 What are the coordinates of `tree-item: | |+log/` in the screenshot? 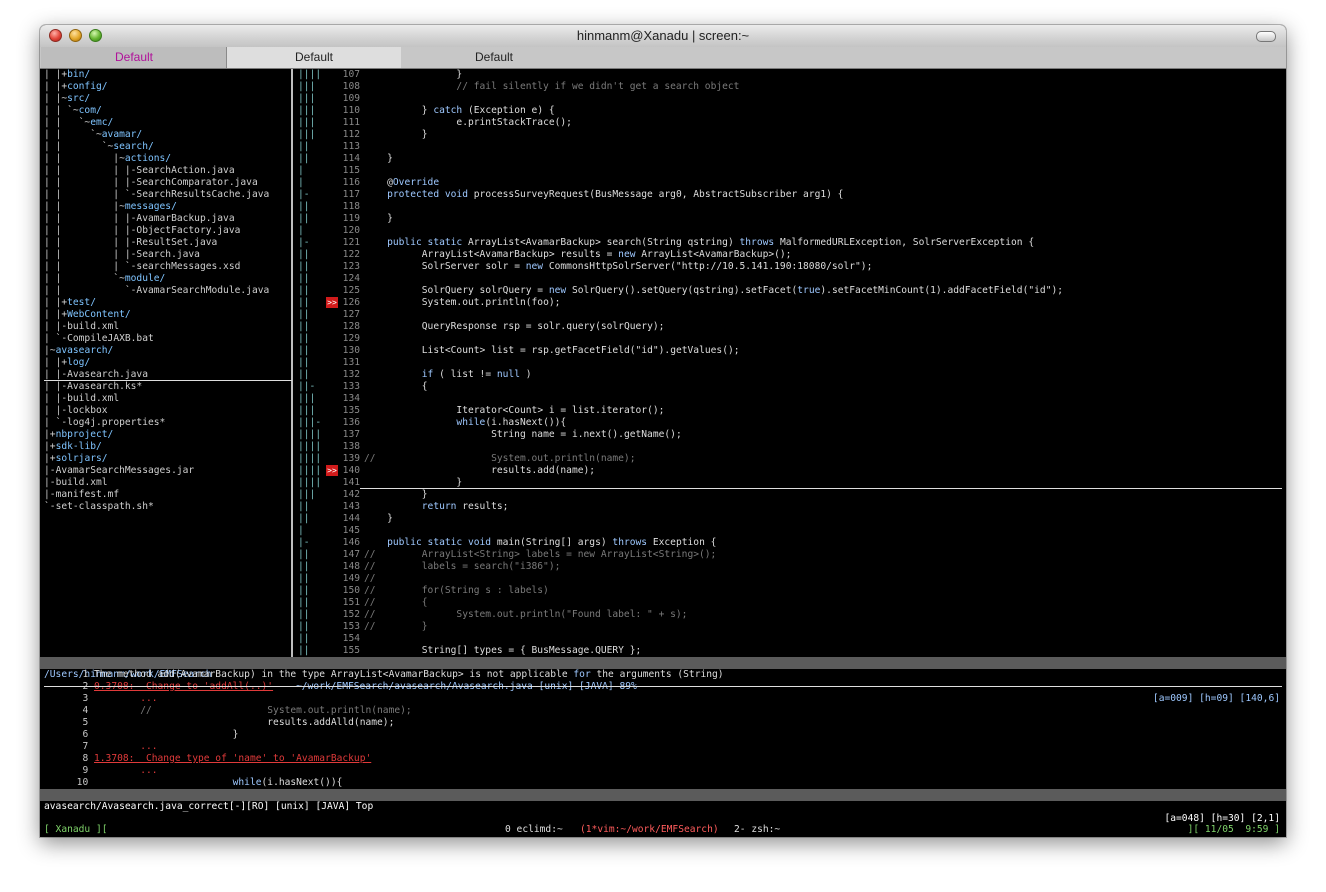 It's located at (168, 363).